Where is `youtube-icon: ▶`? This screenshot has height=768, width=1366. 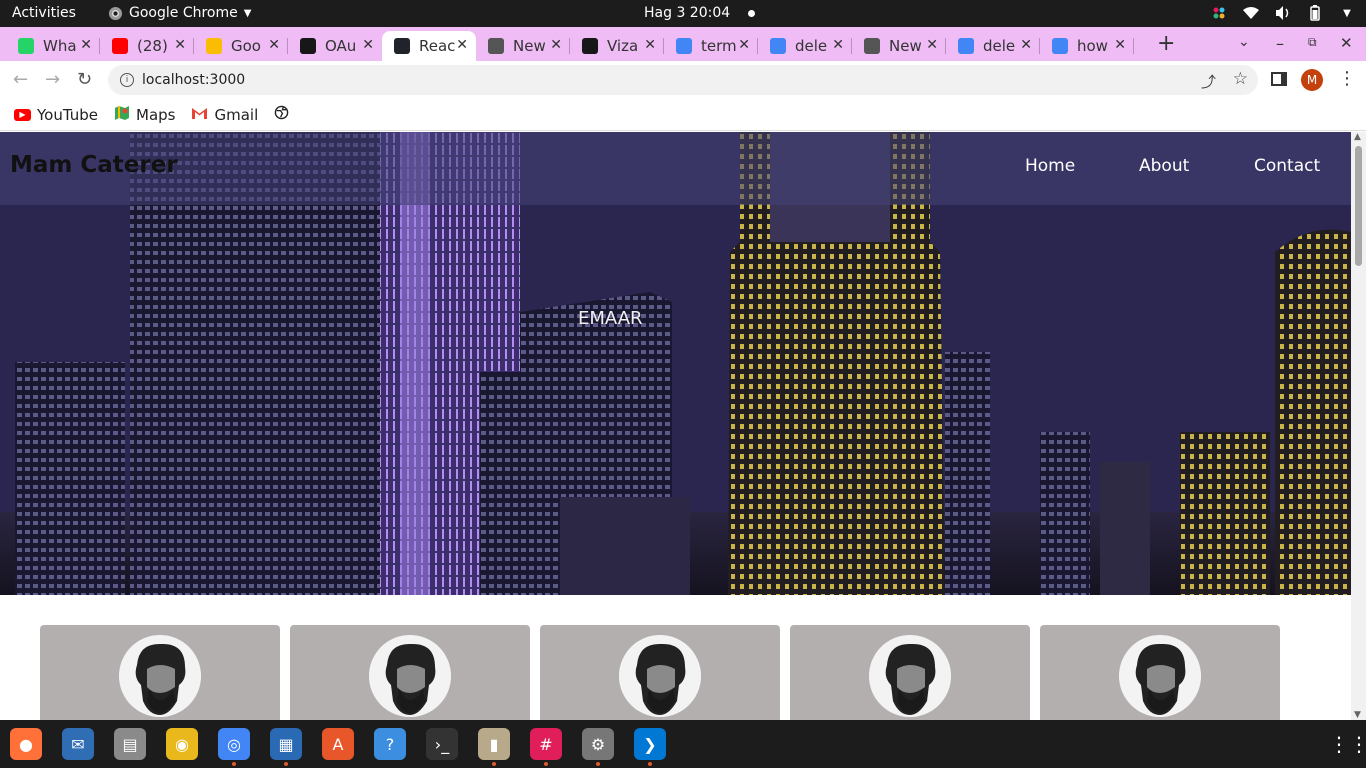 youtube-icon: ▶ is located at coordinates (22, 114).